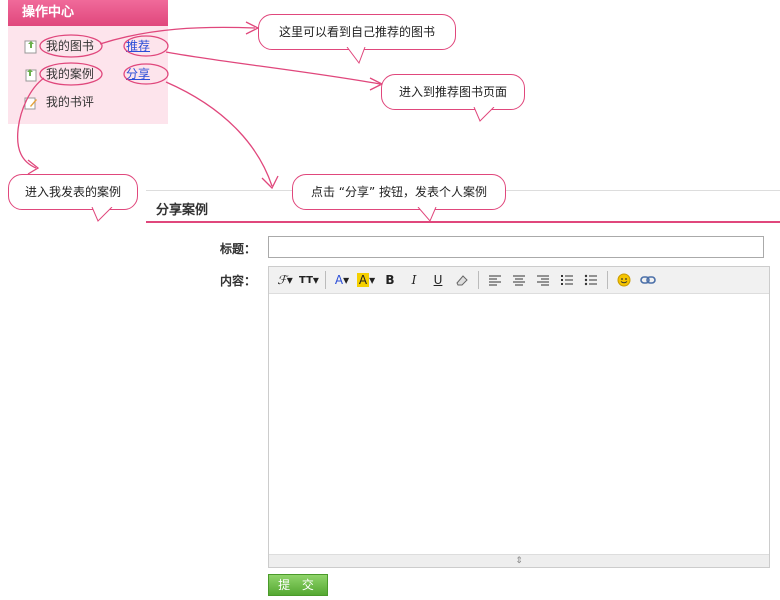 The width and height of the screenshot is (780, 600). I want to click on emoticon-icon, so click(624, 280).